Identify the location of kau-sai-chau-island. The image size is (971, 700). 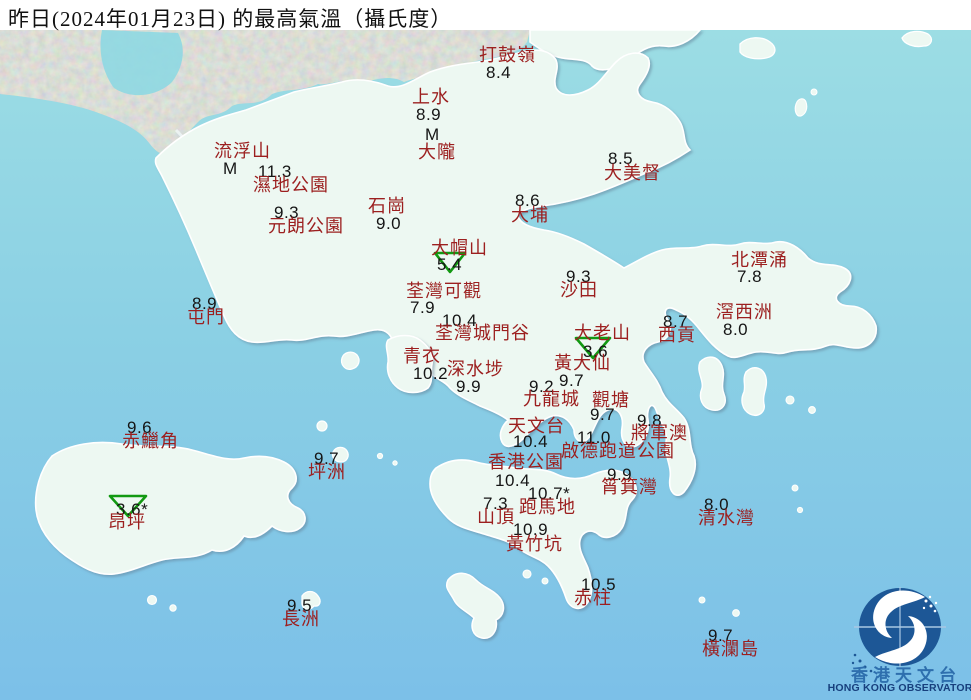
(712, 383).